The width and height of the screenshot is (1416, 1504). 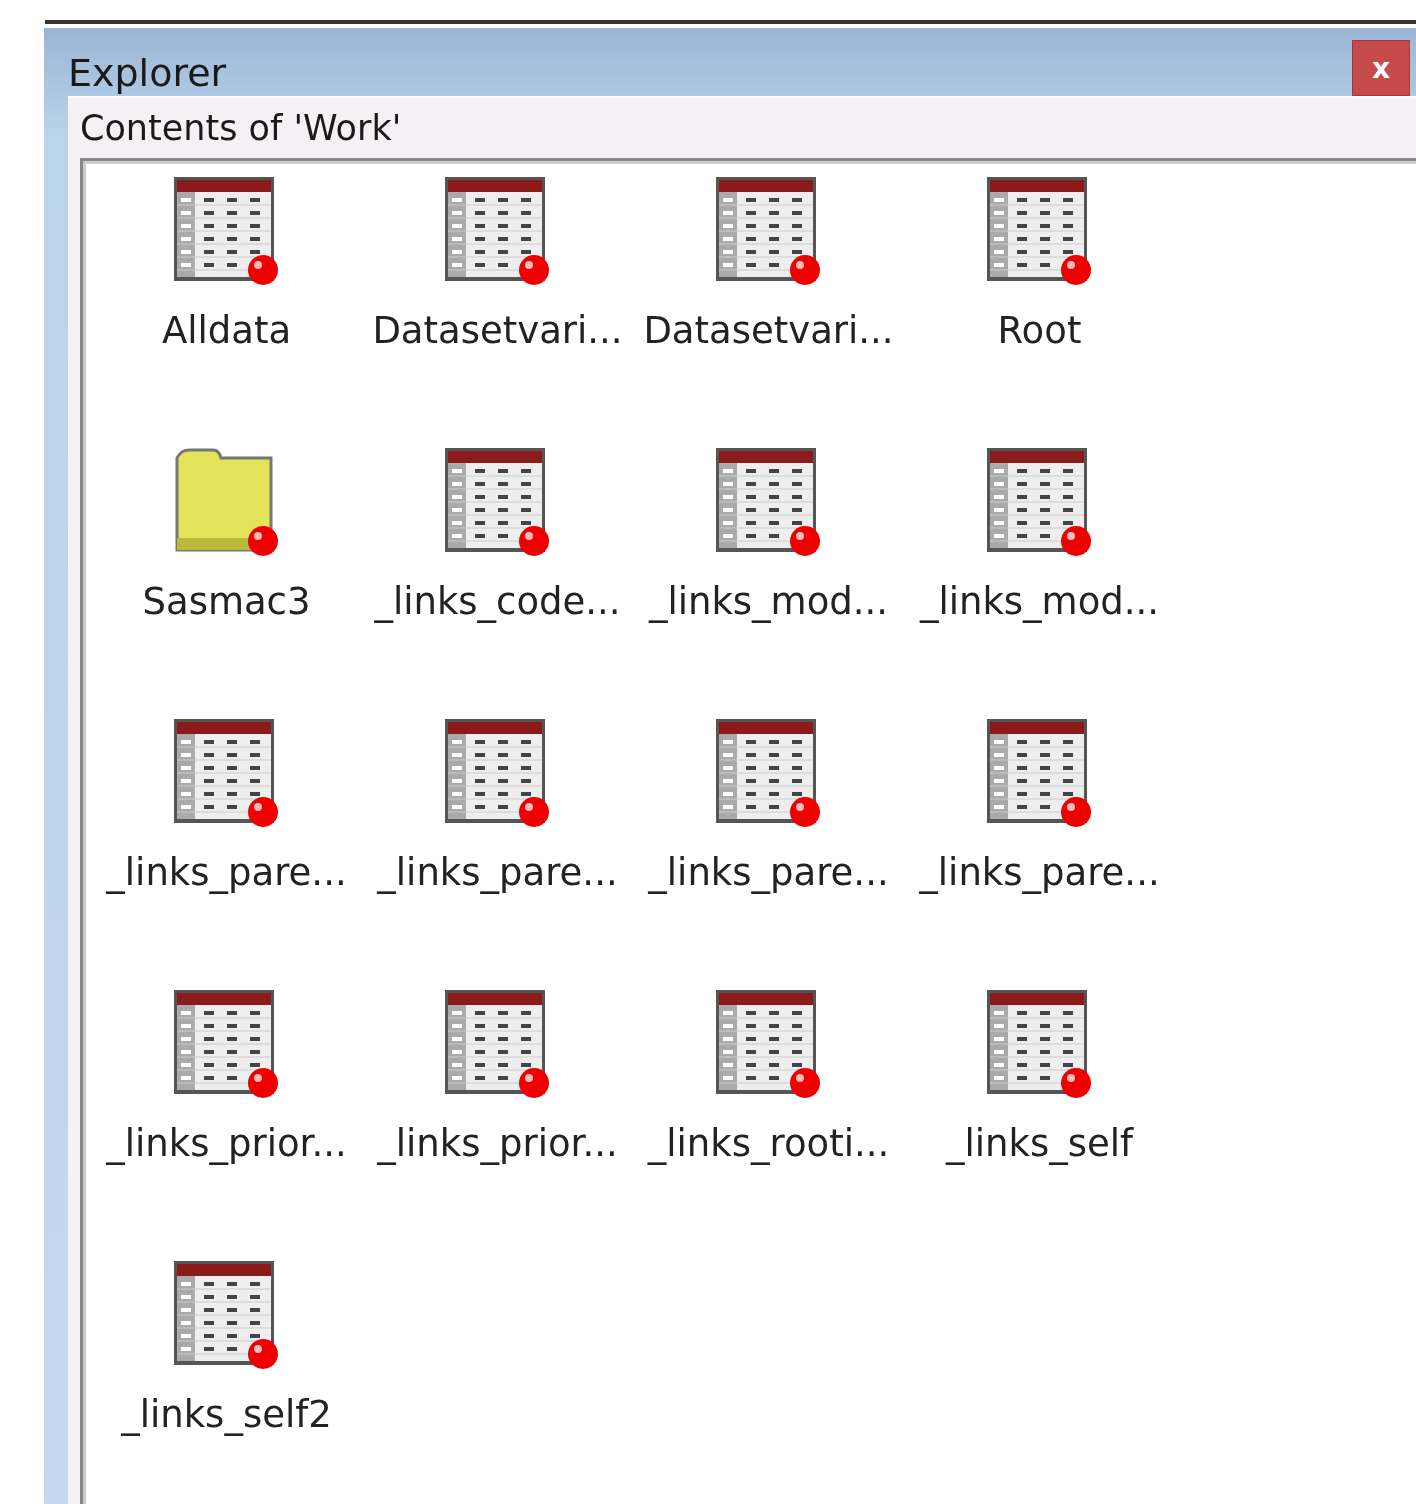 I want to click on close-button: x, so click(x=1381, y=68).